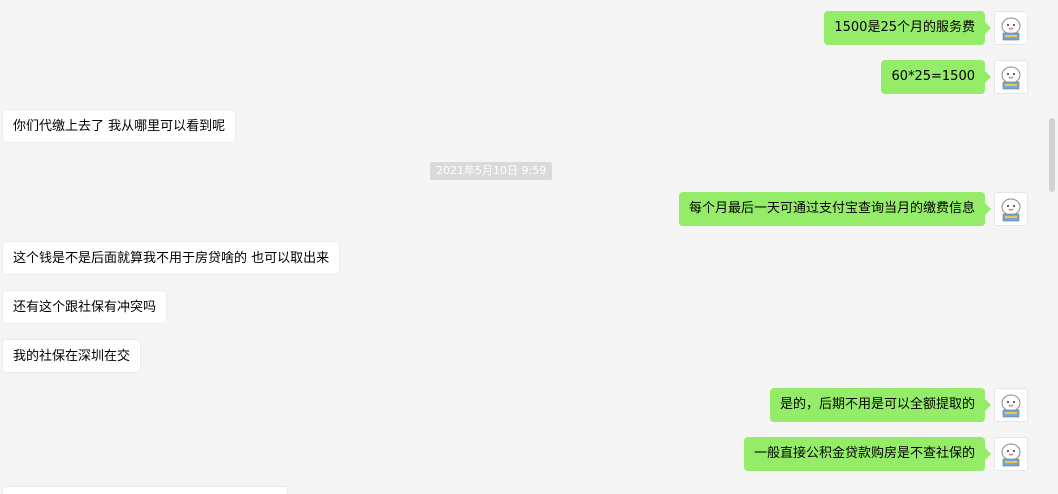  Describe the element at coordinates (523, 307) in the screenshot. I see `message-row: 还有这个跟社保有冲突吗` at that location.